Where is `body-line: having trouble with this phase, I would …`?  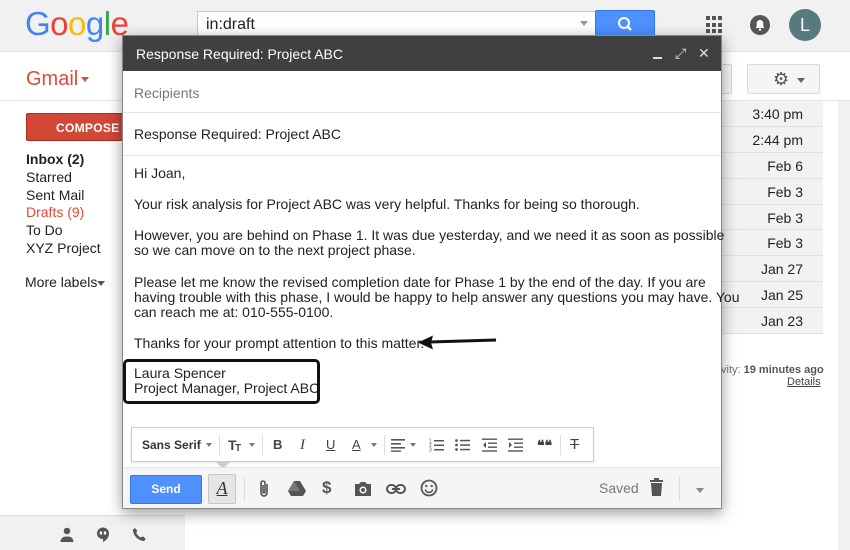 body-line: having trouble with this phase, I would … is located at coordinates (437, 297).